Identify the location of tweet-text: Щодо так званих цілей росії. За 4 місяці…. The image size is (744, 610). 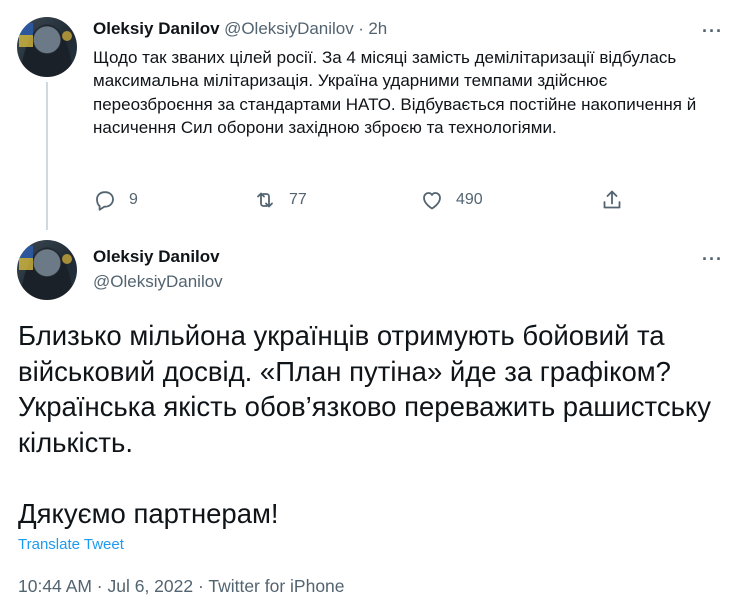
(395, 92).